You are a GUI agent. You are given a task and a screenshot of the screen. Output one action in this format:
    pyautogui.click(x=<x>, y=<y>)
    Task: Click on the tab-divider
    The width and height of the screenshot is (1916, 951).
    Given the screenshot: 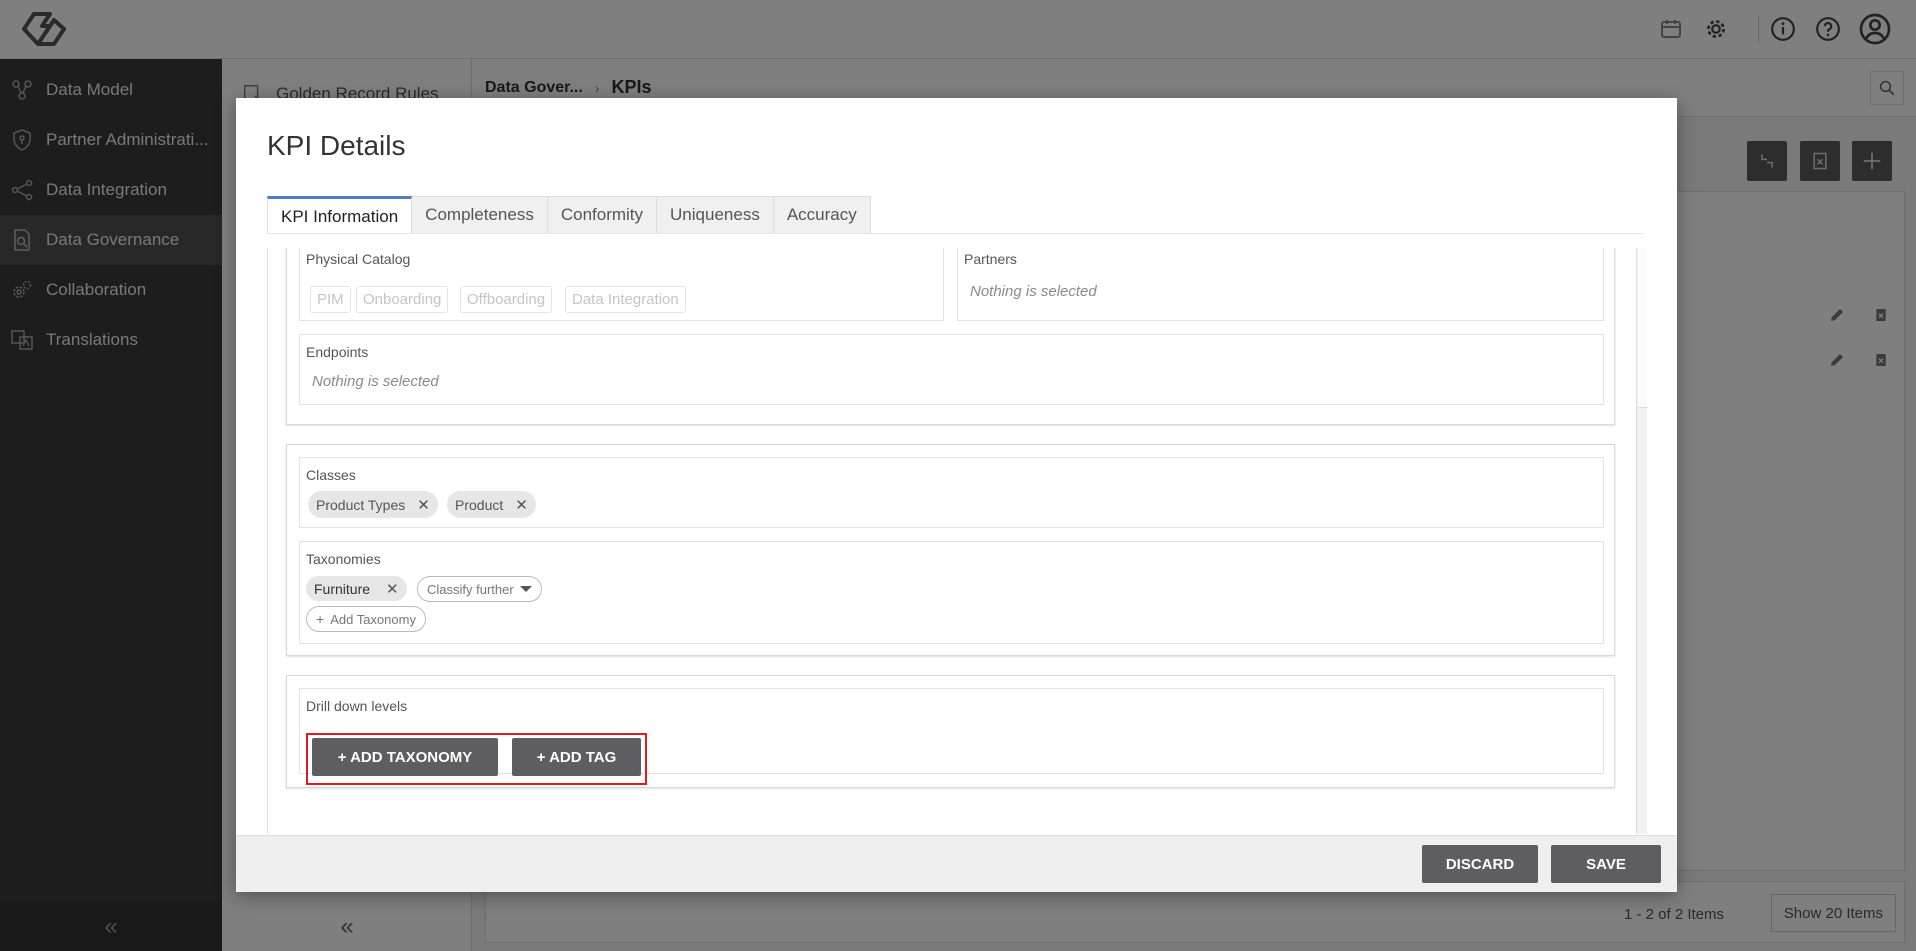 What is the action you would take?
    pyautogui.click(x=955, y=233)
    